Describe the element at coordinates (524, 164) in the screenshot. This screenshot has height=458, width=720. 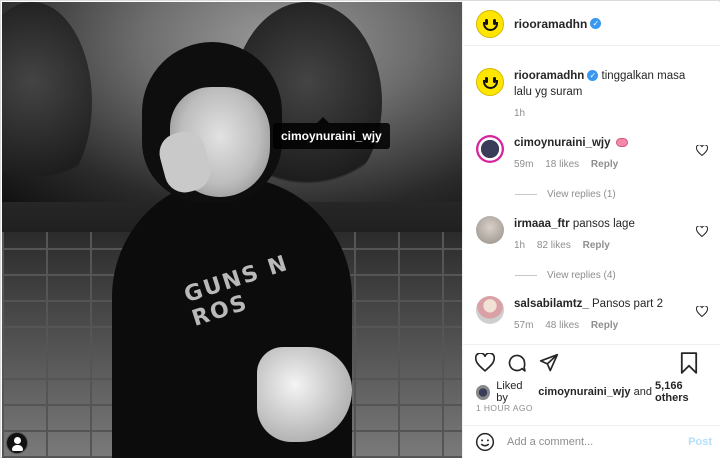
I see `comment-time: 59m` at that location.